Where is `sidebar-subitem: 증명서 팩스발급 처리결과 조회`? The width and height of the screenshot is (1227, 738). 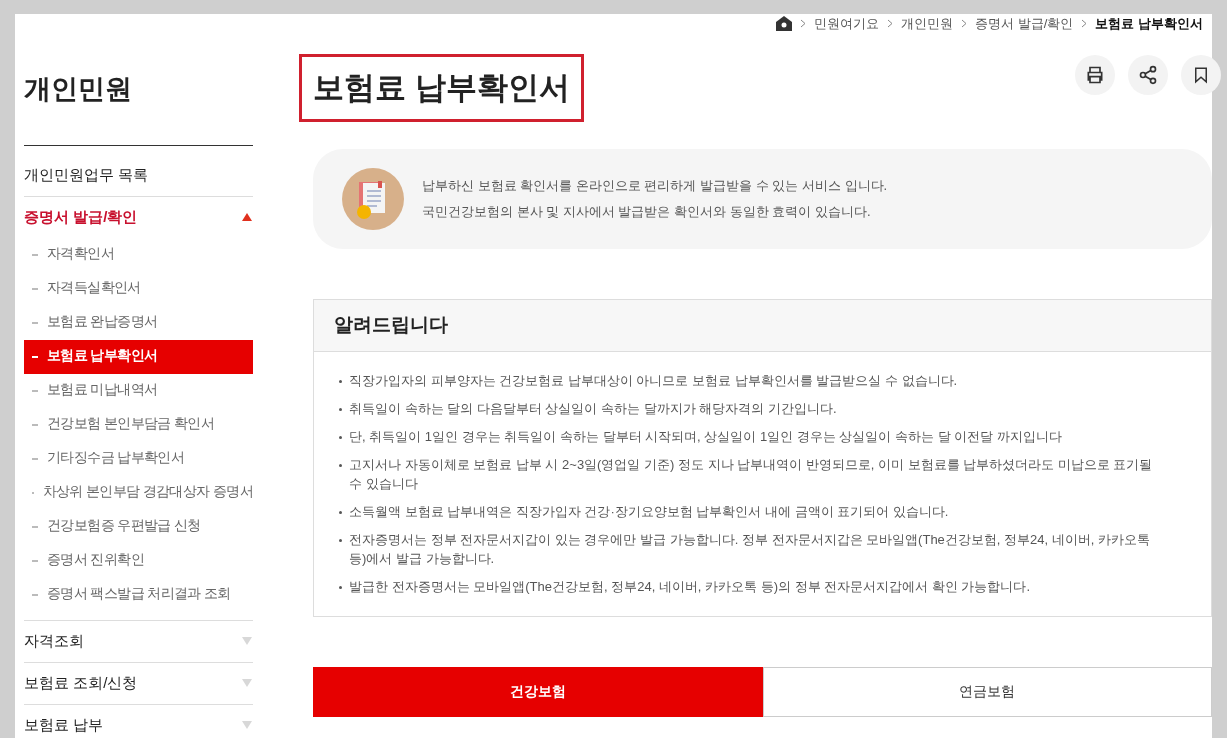
sidebar-subitem: 증명서 팩스발급 처리결과 조회 is located at coordinates (138, 594).